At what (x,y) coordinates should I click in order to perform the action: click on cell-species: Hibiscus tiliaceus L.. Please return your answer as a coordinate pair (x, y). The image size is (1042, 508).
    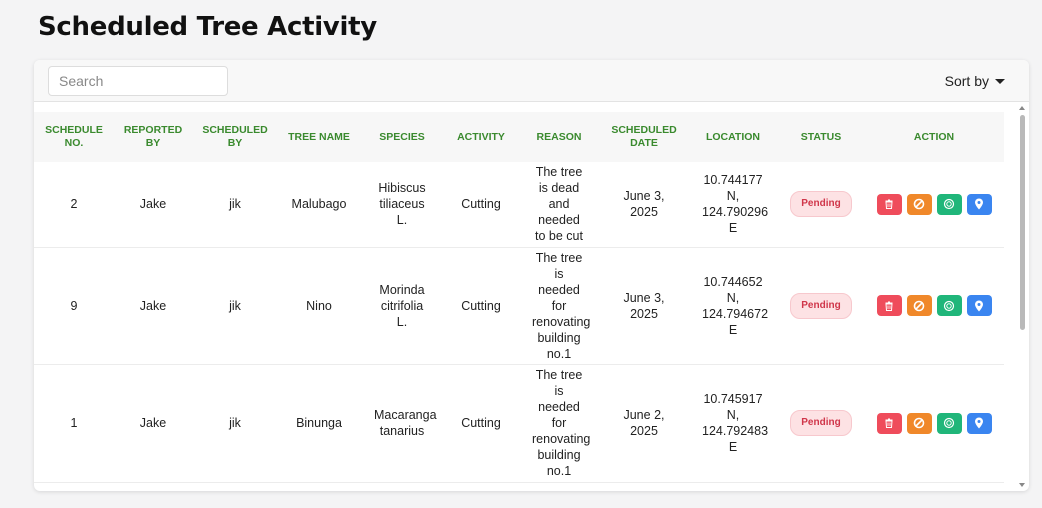
    Looking at the image, I should click on (402, 205).